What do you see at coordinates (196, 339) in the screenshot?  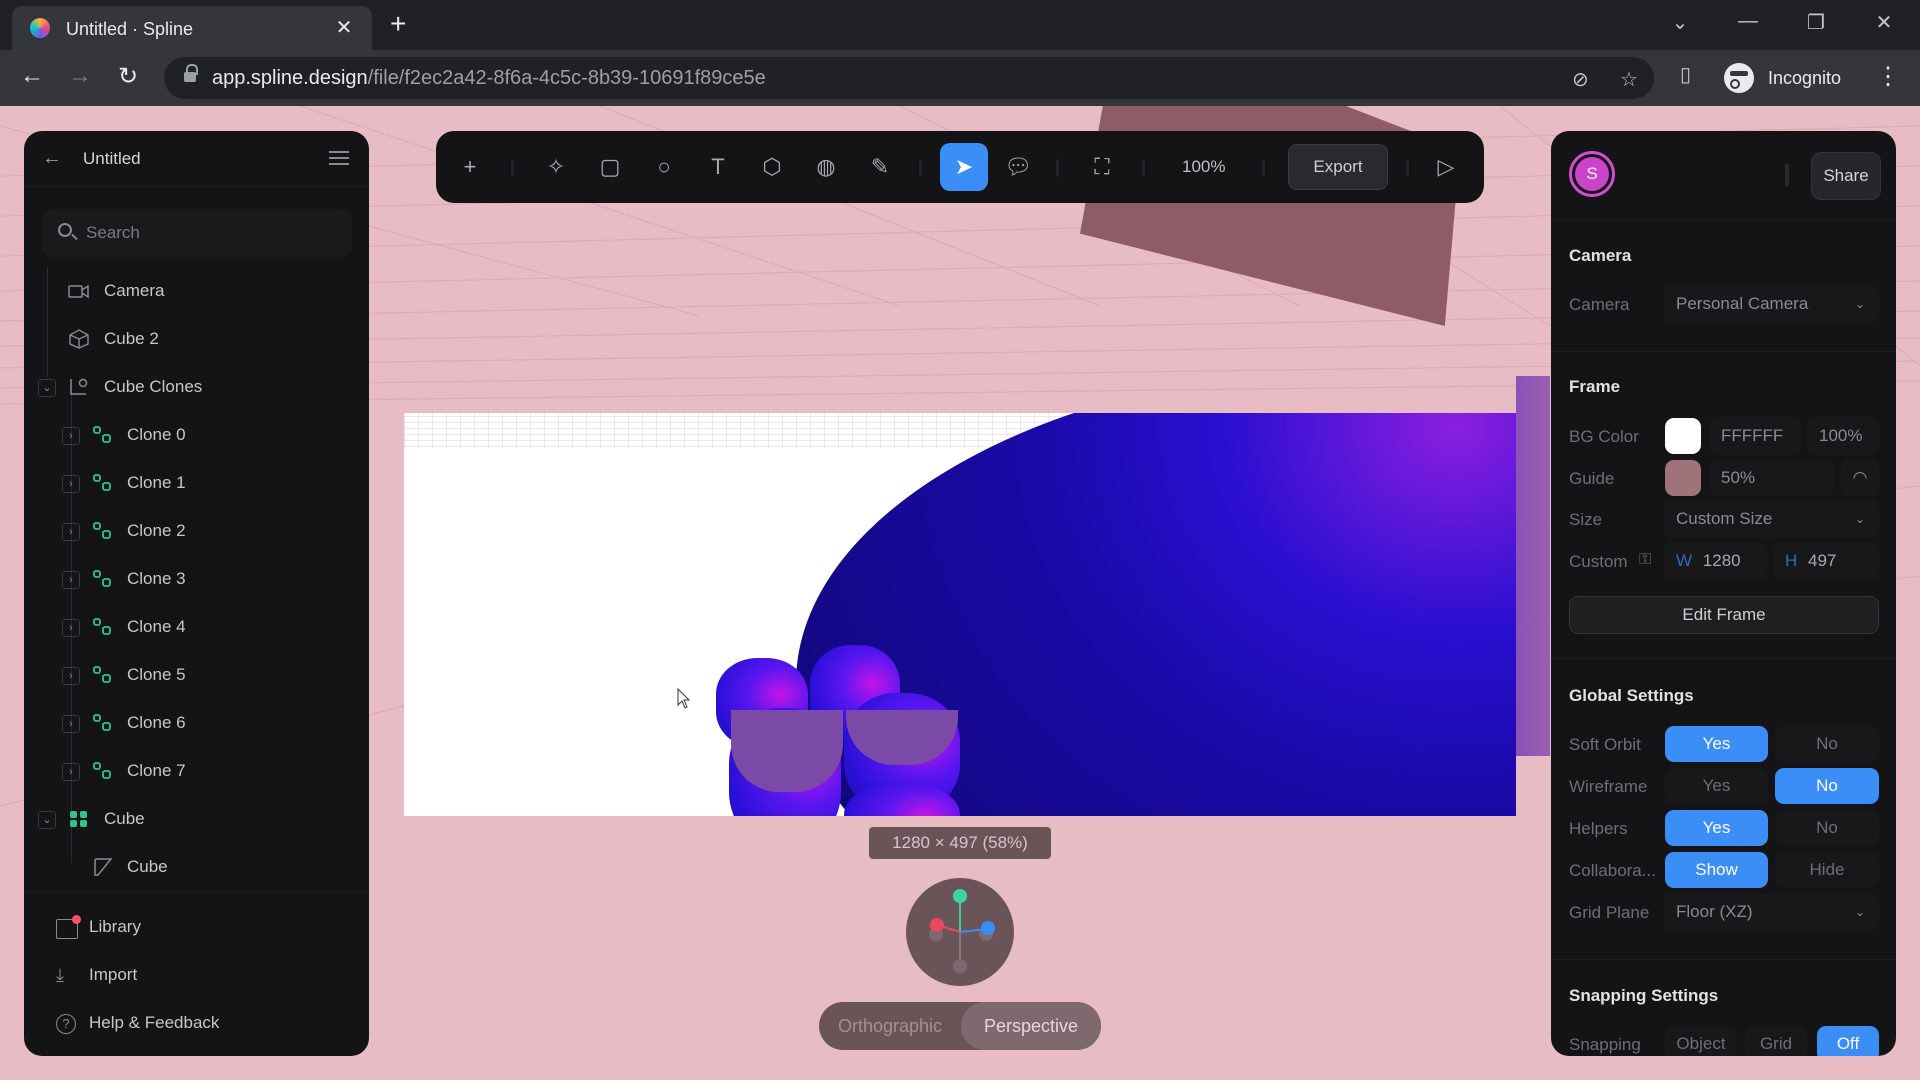 I see `layer-cube-2: Cube 2` at bounding box center [196, 339].